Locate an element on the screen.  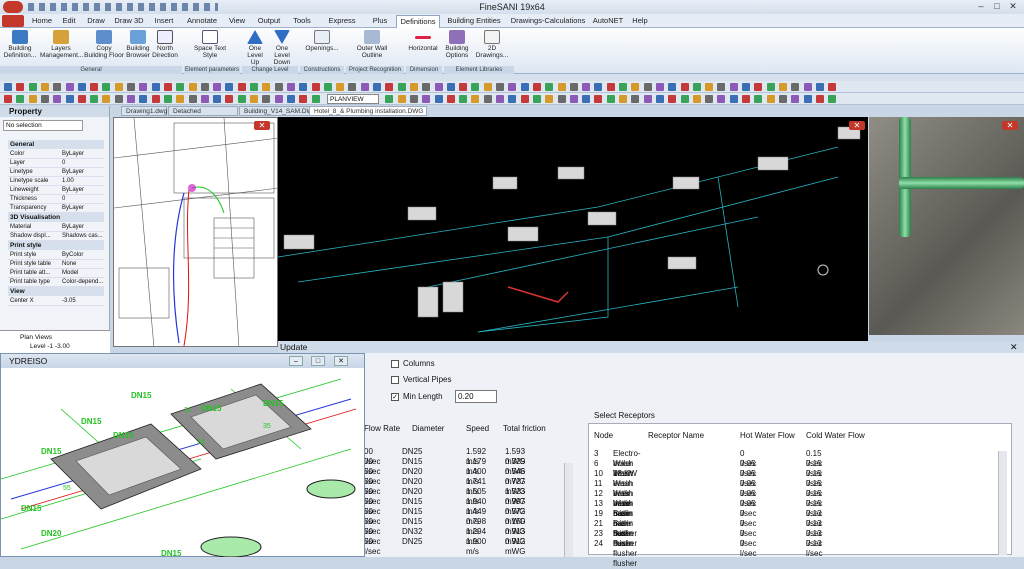
vertical-pipes-checkbox-box is located at coordinates (395, 379).